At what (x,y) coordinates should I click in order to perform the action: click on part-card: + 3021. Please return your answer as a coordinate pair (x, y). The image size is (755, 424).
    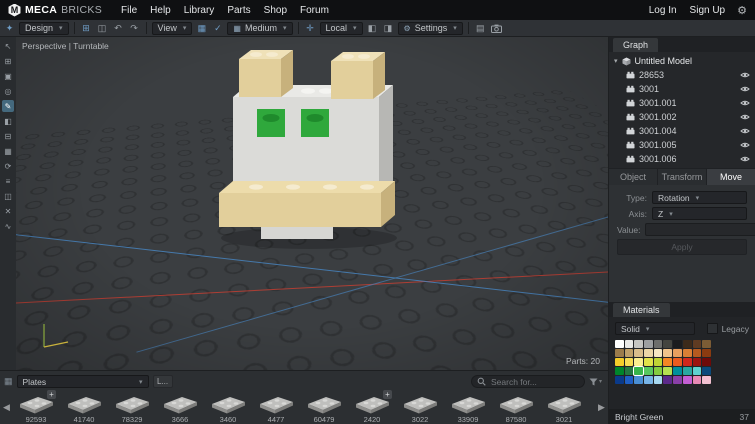
    Looking at the image, I should click on (564, 407).